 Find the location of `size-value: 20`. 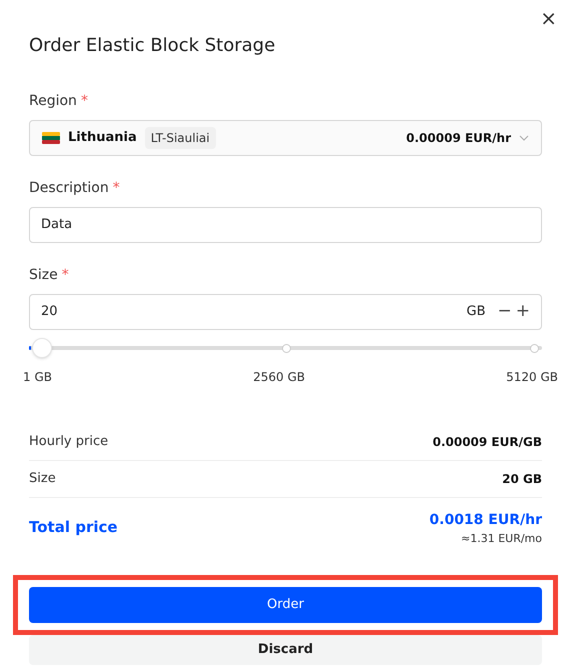

size-value: 20 is located at coordinates (50, 312).